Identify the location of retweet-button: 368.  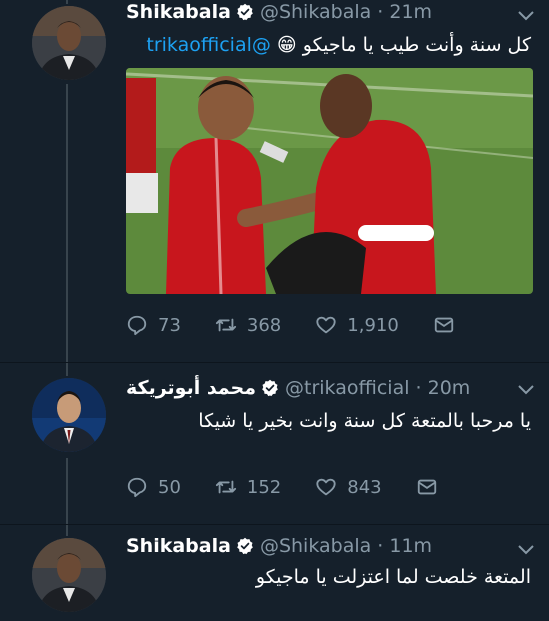
(248, 325).